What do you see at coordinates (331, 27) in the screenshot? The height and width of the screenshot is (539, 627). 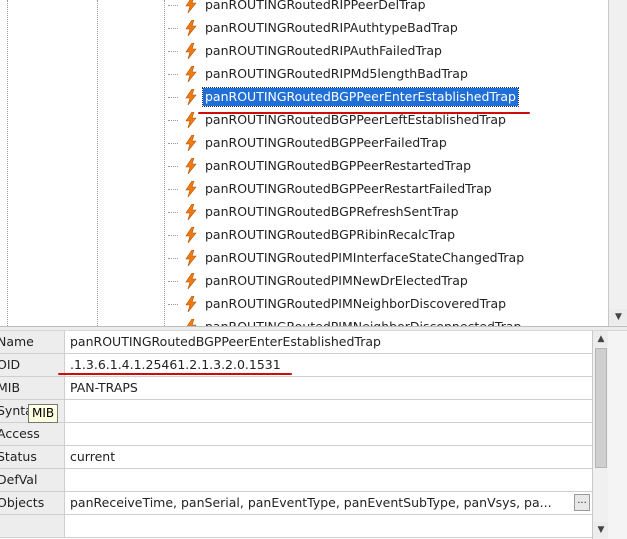 I see `tree-item-label: panROUTINGRoutedRIPAuthtypeBadTrap` at bounding box center [331, 27].